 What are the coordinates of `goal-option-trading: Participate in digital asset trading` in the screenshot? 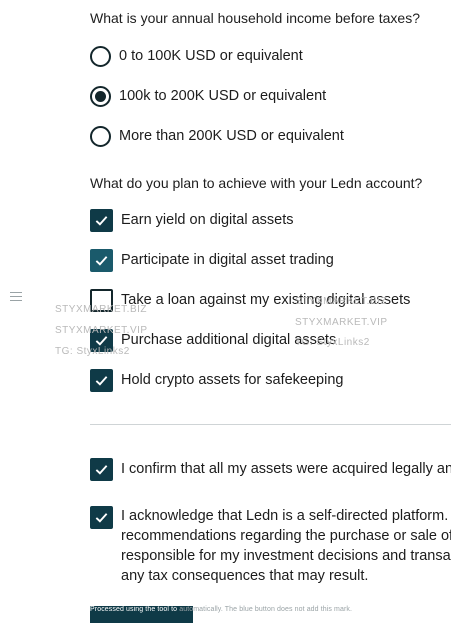 It's located at (212, 260).